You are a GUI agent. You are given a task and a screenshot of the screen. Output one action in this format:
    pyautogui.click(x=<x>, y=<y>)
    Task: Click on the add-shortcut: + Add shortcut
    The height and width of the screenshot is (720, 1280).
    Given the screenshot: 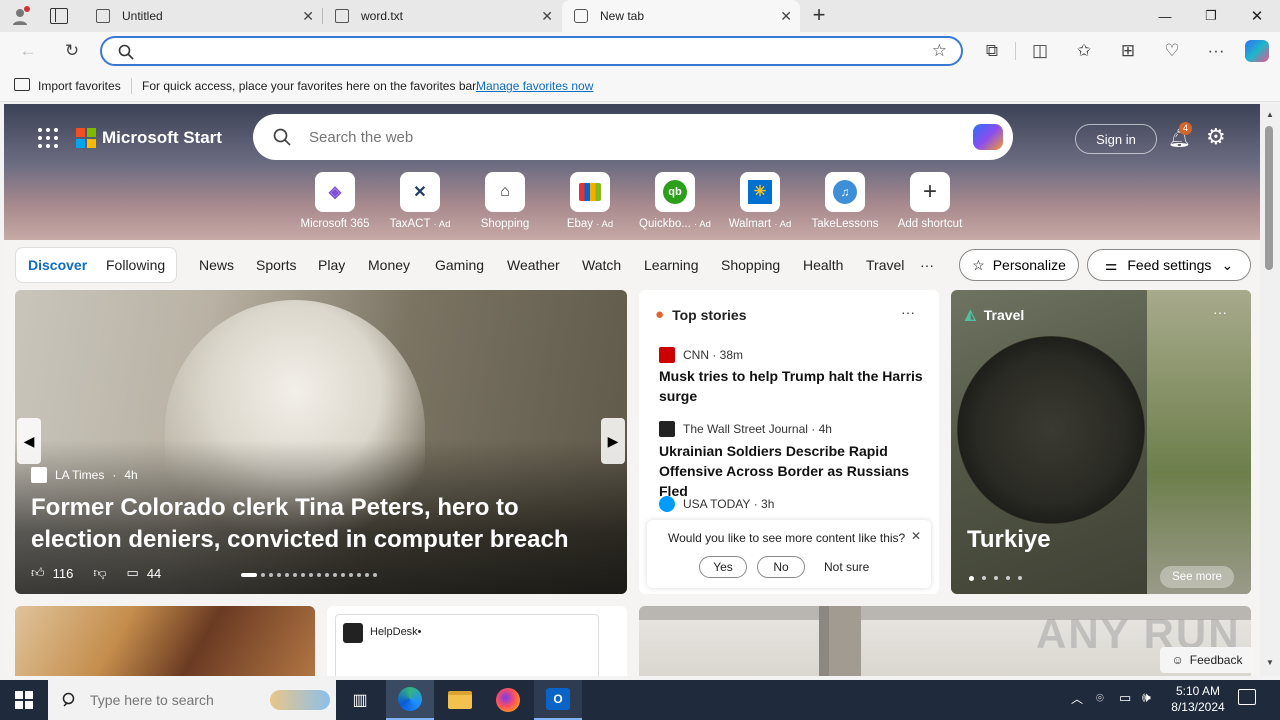 What is the action you would take?
    pyautogui.click(x=930, y=201)
    